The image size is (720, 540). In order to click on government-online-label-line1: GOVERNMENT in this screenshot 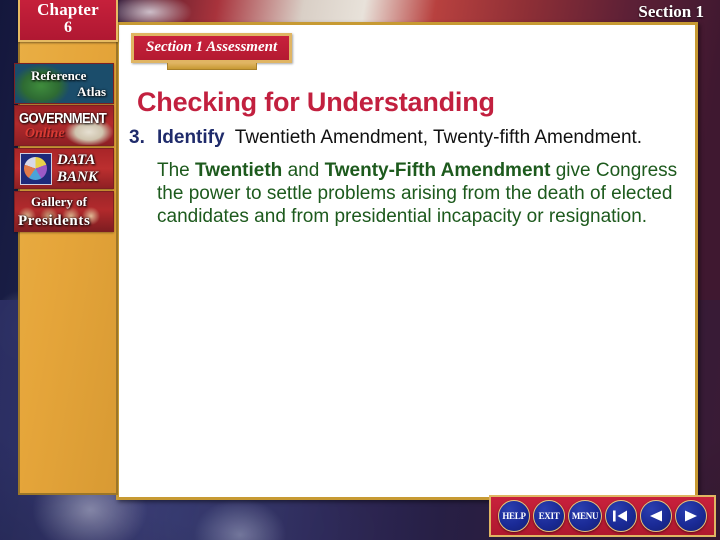, I will do `click(63, 118)`.